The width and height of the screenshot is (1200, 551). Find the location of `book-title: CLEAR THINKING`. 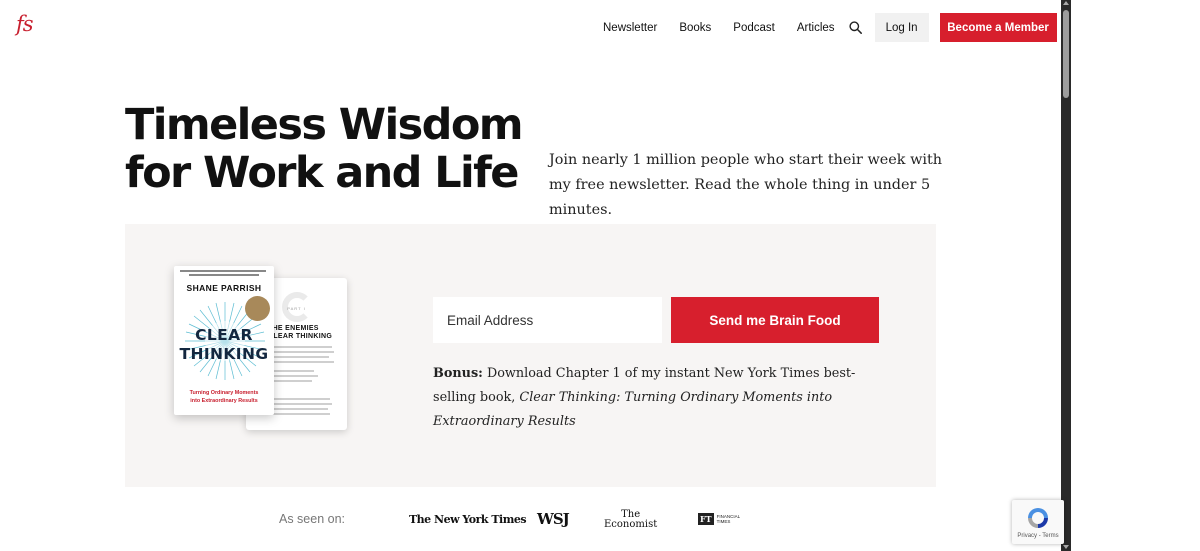

book-title: CLEAR THINKING is located at coordinates (224, 345).